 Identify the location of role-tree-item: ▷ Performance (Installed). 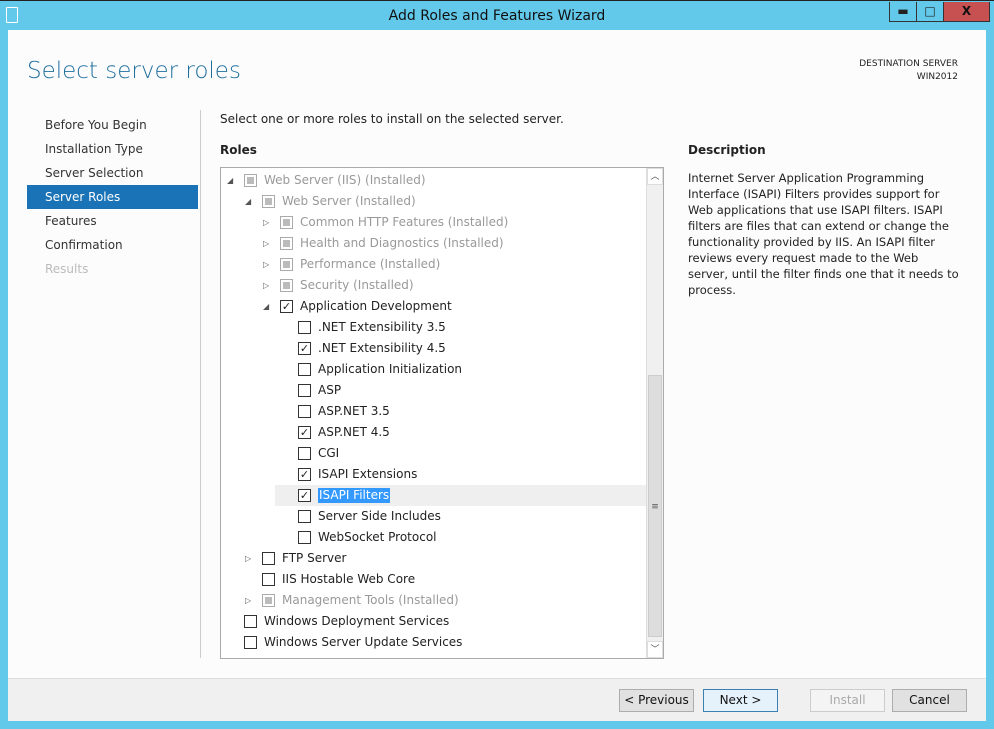
(433, 264).